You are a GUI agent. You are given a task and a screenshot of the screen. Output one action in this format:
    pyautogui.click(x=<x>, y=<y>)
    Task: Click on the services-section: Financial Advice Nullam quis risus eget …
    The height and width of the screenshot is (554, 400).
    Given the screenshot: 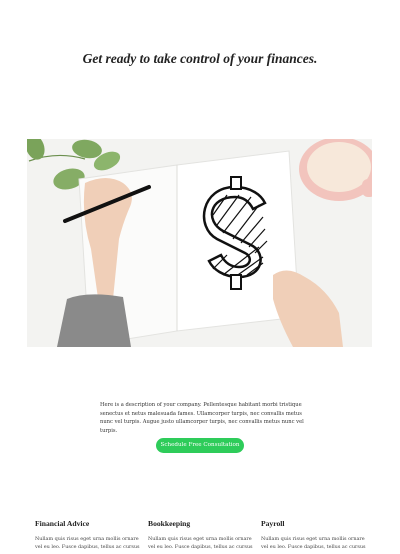 What is the action you would take?
    pyautogui.click(x=205, y=536)
    